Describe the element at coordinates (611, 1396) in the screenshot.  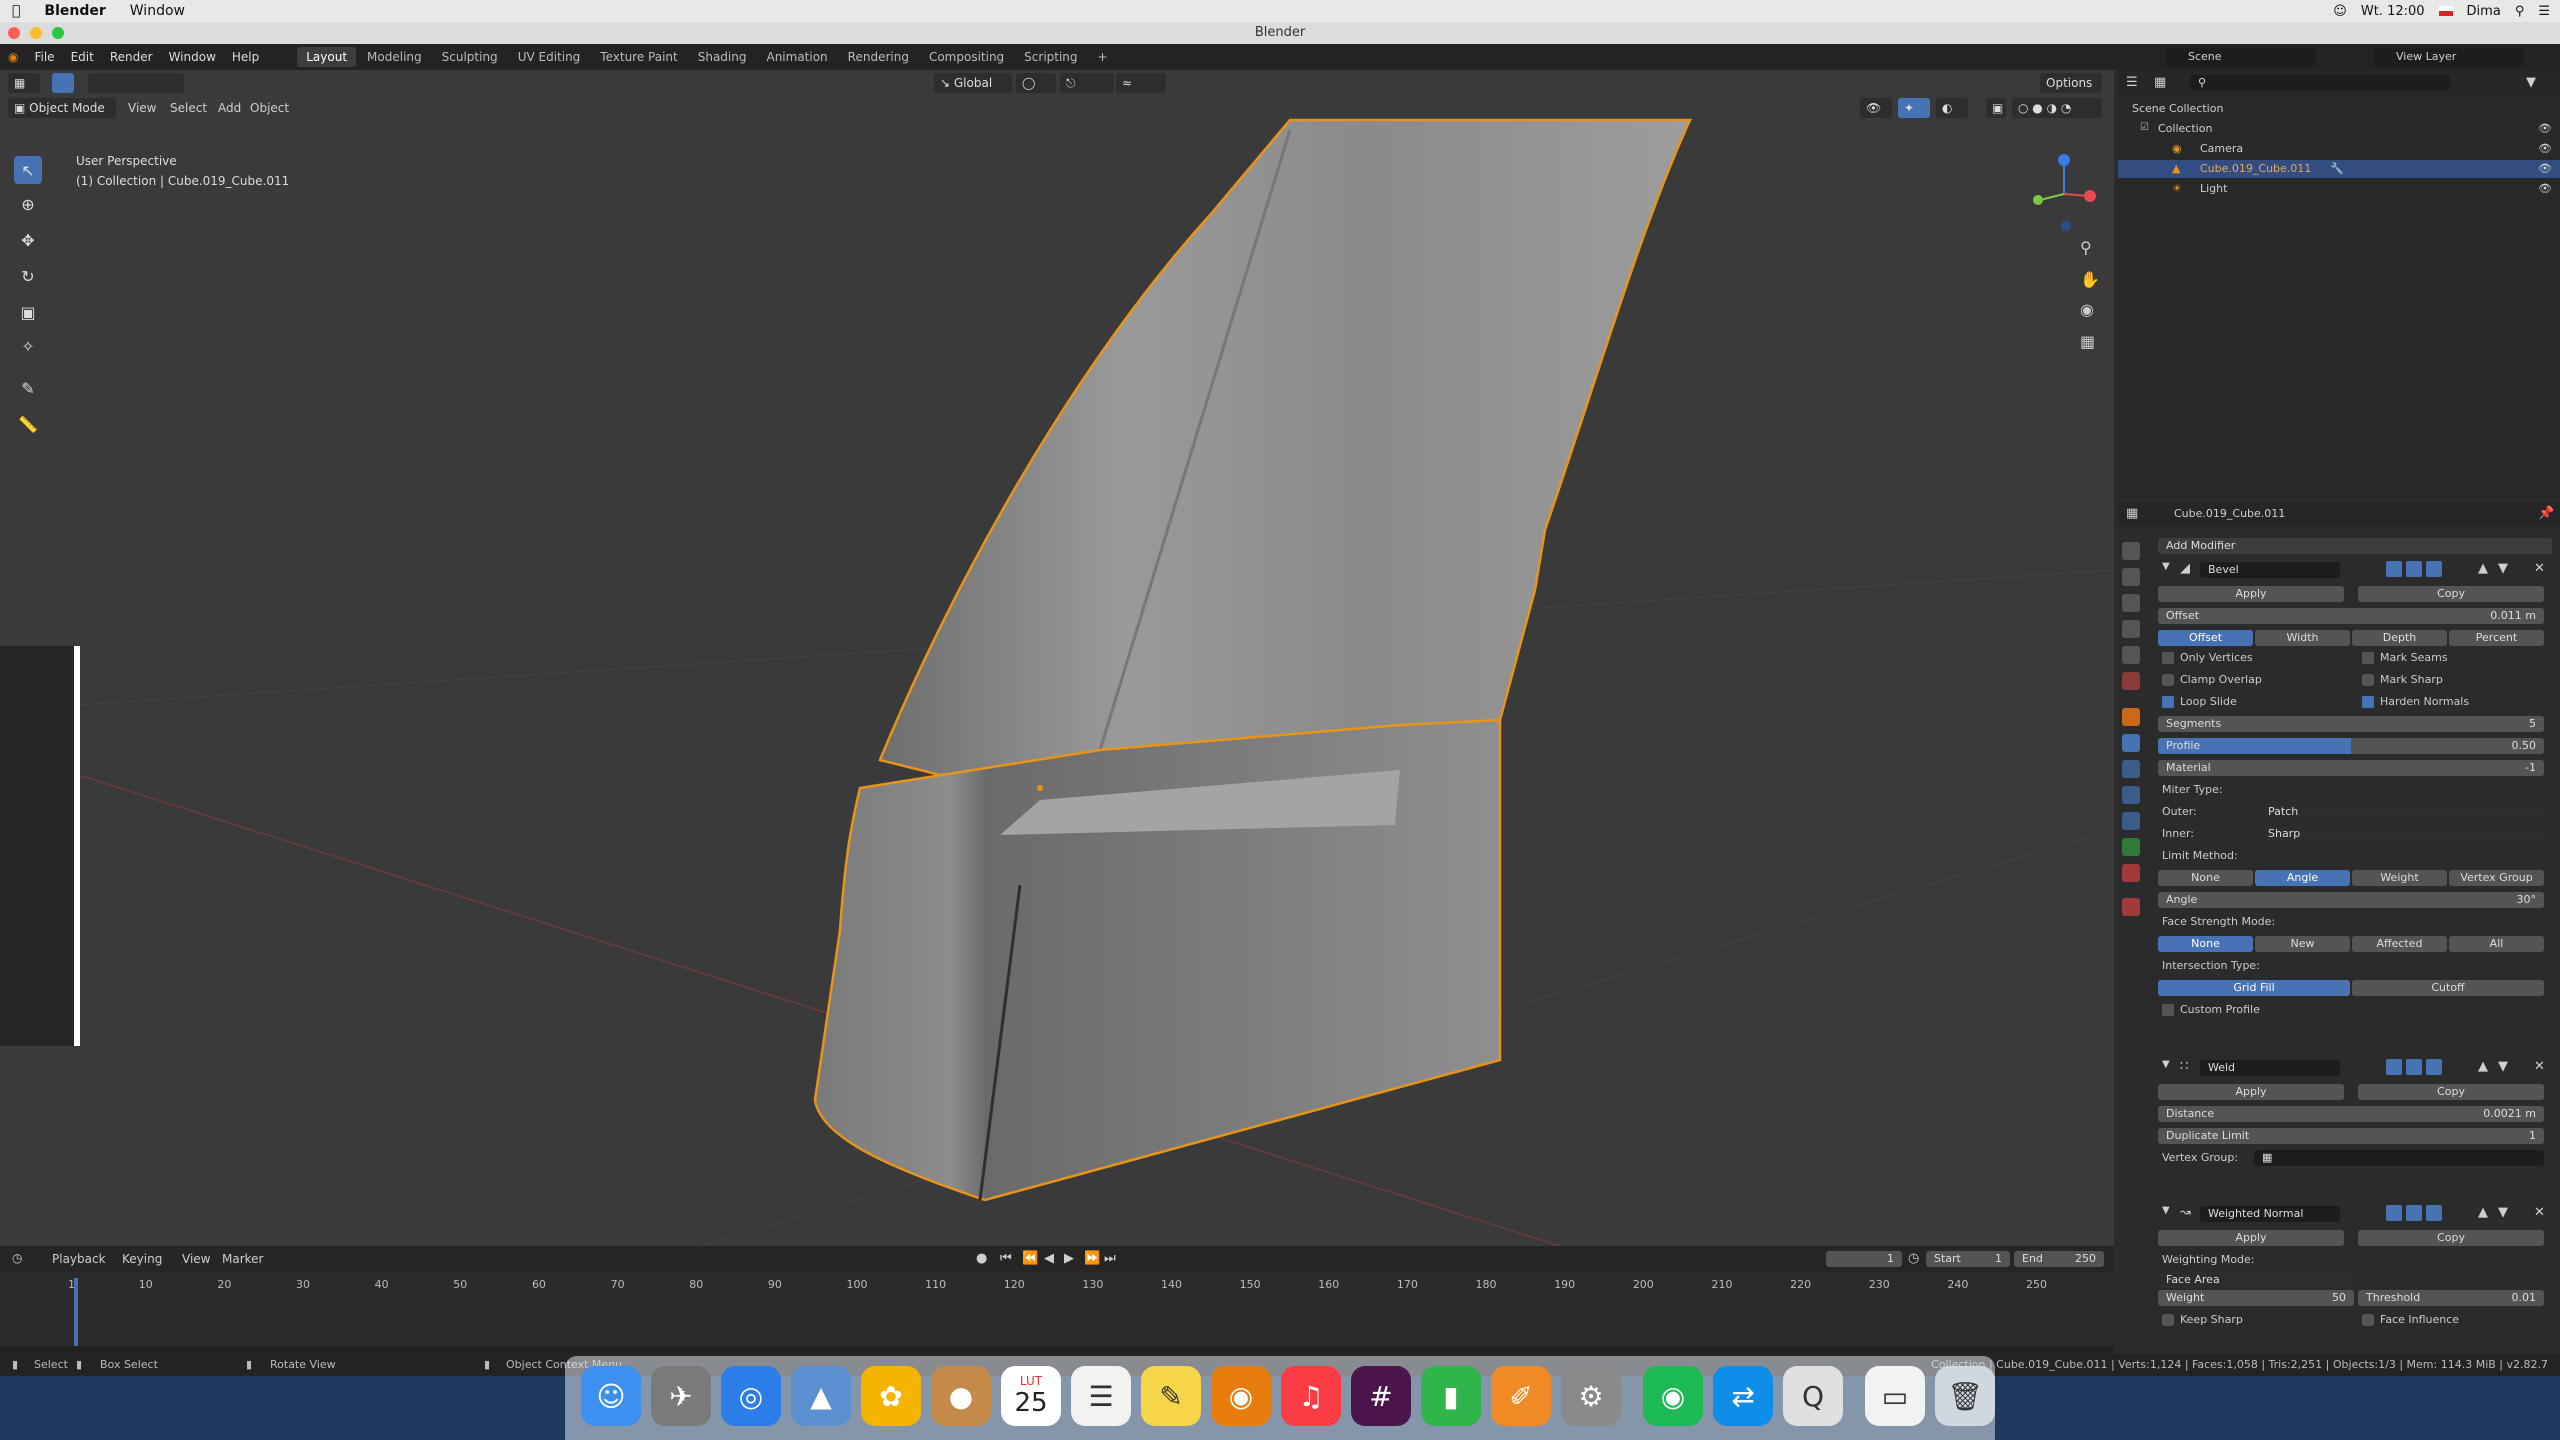
I see `finder-icon: ☺` at that location.